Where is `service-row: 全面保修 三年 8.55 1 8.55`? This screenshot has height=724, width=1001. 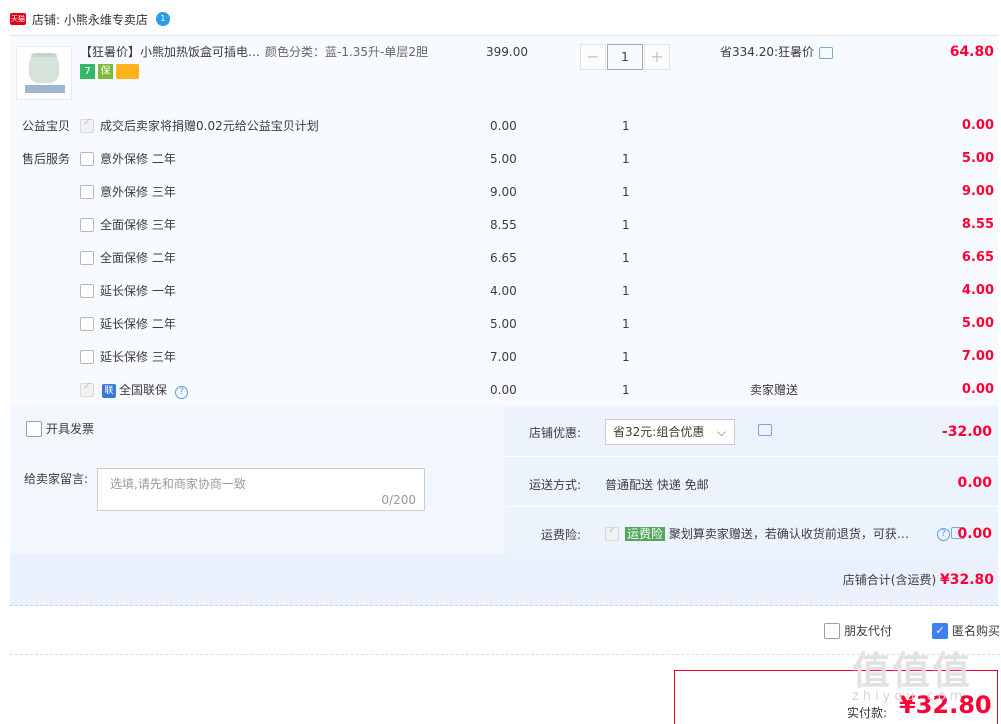
service-row: 全面保修 三年 8.55 1 8.55 is located at coordinates (504, 225).